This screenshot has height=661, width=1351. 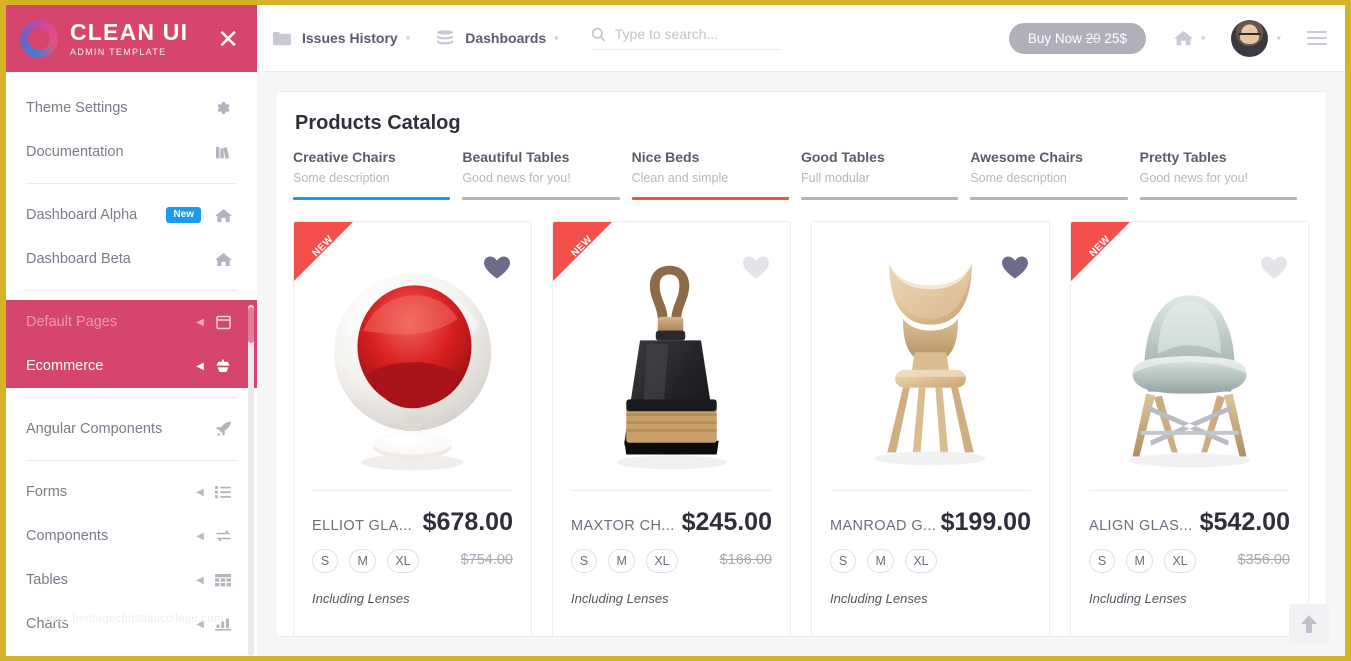 I want to click on topbar-issues-history: Issues History ▾, so click(x=341, y=38).